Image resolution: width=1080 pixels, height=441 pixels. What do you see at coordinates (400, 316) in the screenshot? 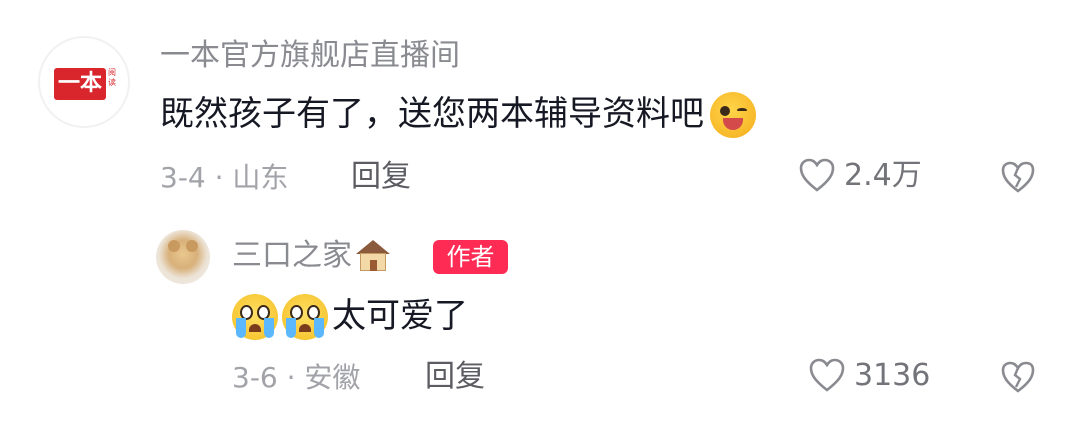
I see `comment-text-content: 太可爱了` at bounding box center [400, 316].